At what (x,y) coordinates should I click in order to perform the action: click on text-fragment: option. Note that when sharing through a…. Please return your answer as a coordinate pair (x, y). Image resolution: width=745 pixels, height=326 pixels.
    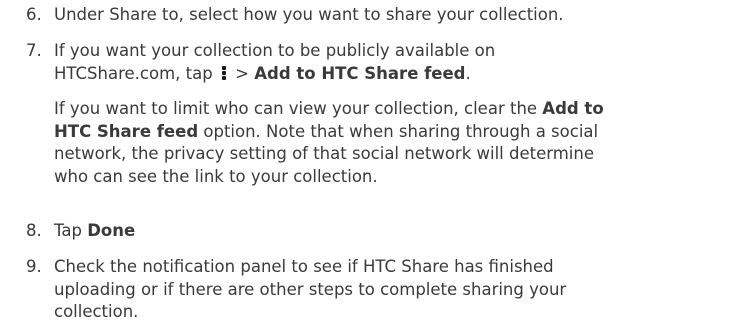
    Looking at the image, I should click on (398, 131).